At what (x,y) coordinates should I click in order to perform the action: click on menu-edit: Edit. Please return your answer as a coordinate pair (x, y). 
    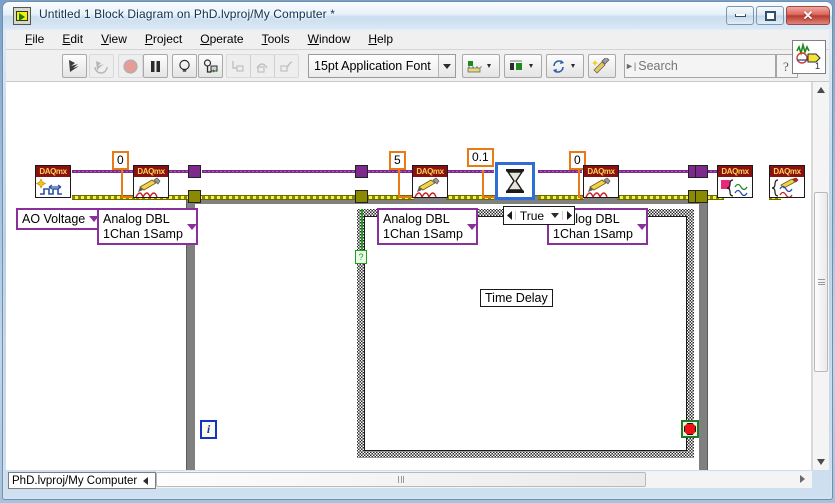
    Looking at the image, I should click on (72, 39).